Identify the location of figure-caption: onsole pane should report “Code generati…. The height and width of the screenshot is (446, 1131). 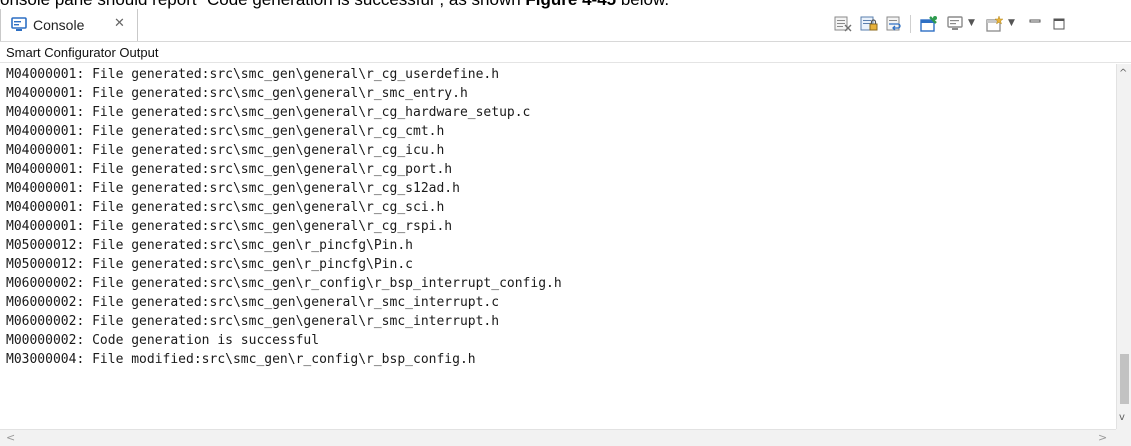
(565, 4).